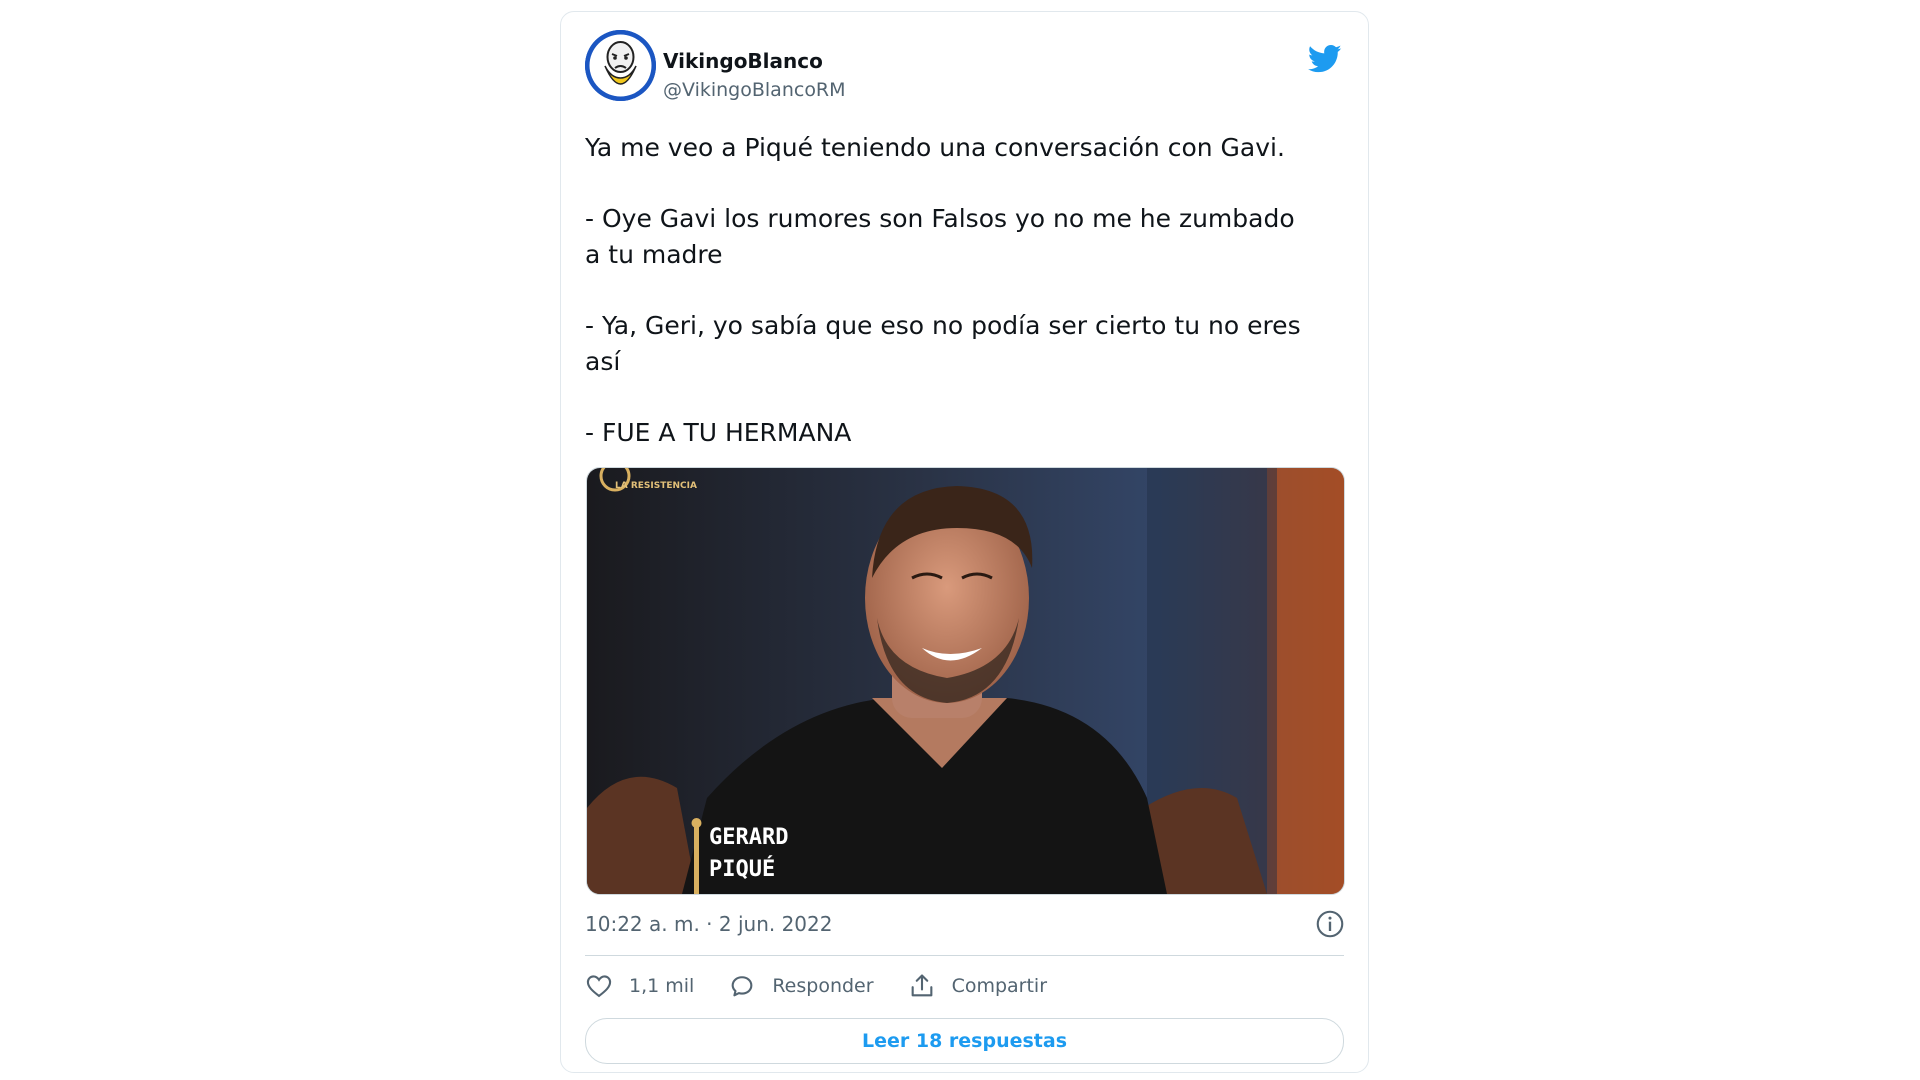 This screenshot has height=1080, width=1920. I want to click on avatar-image, so click(620, 65).